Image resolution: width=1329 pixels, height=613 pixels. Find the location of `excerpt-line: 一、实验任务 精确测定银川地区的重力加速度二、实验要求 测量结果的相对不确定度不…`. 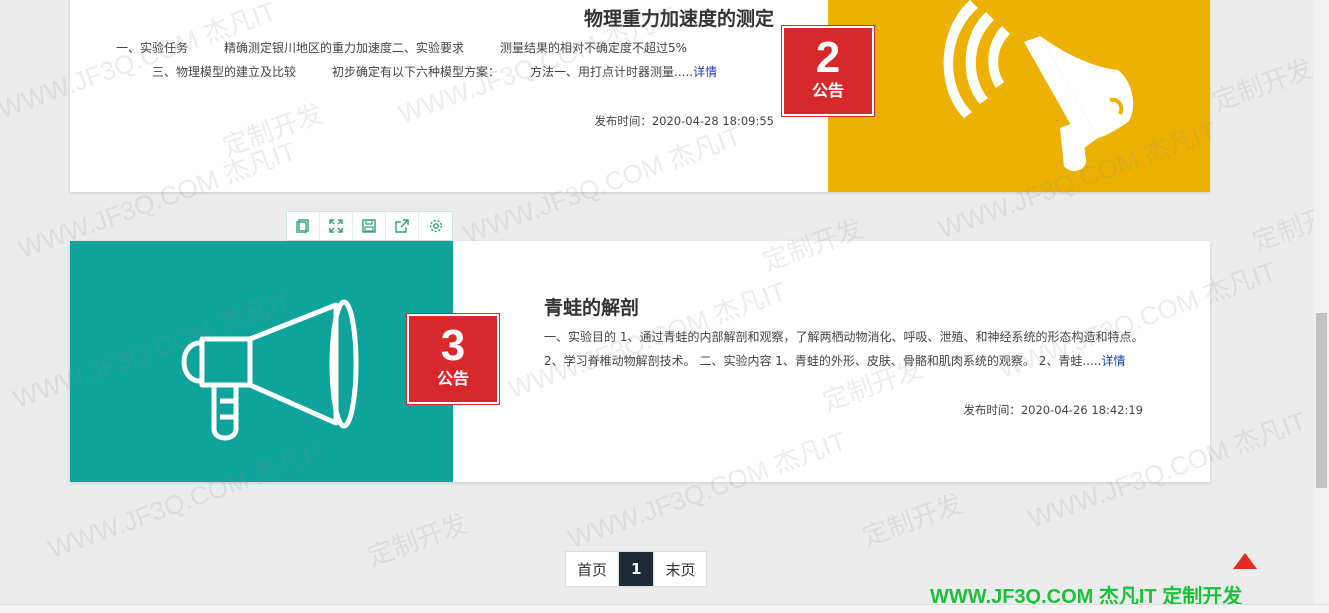

excerpt-line: 一、实验任务 精确测定银川地区的重力加速度二、实验要求 测量结果的相对不确定度不… is located at coordinates (402, 48).